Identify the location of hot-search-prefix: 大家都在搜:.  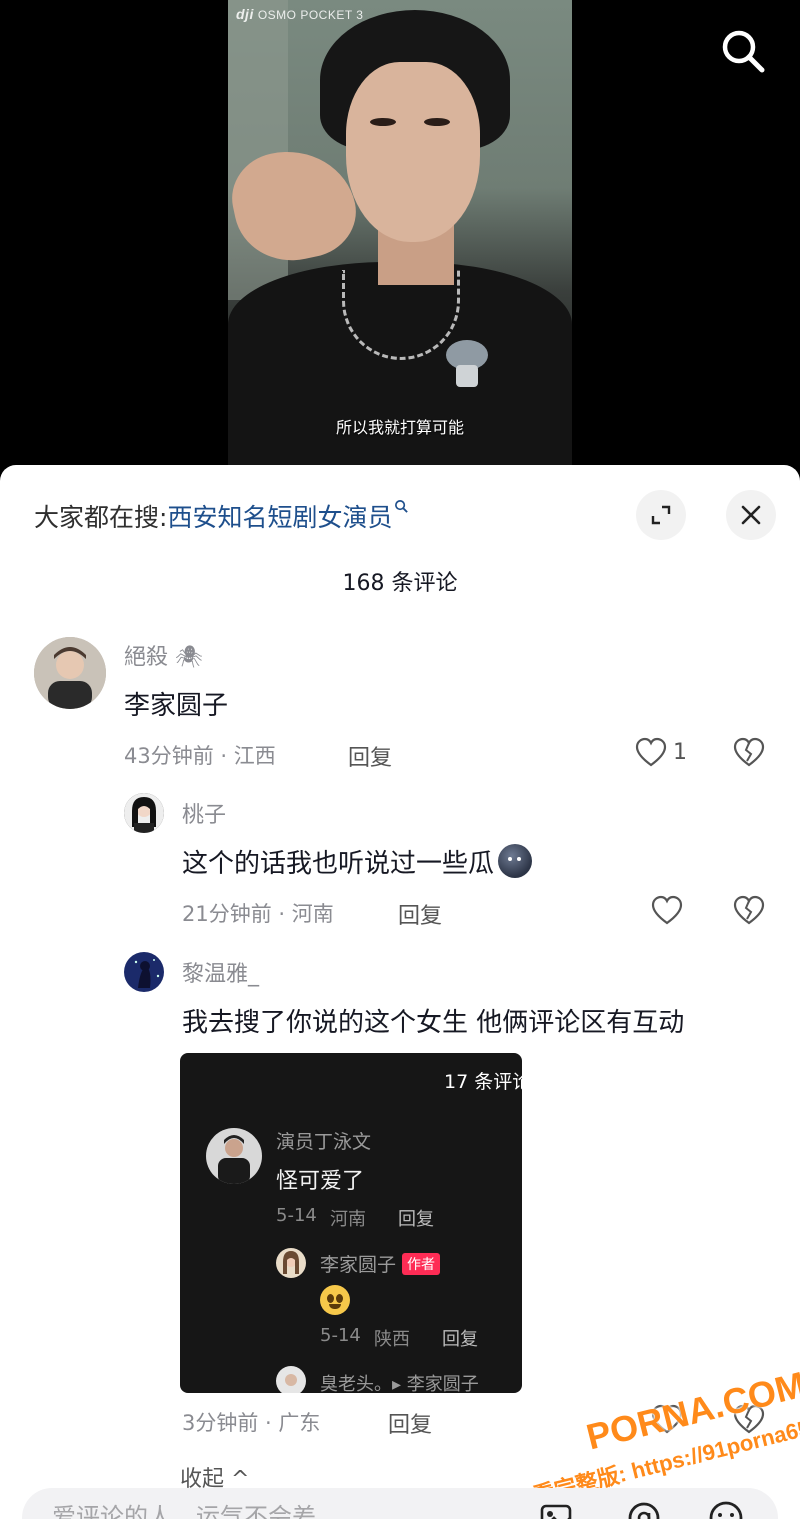
(101, 517).